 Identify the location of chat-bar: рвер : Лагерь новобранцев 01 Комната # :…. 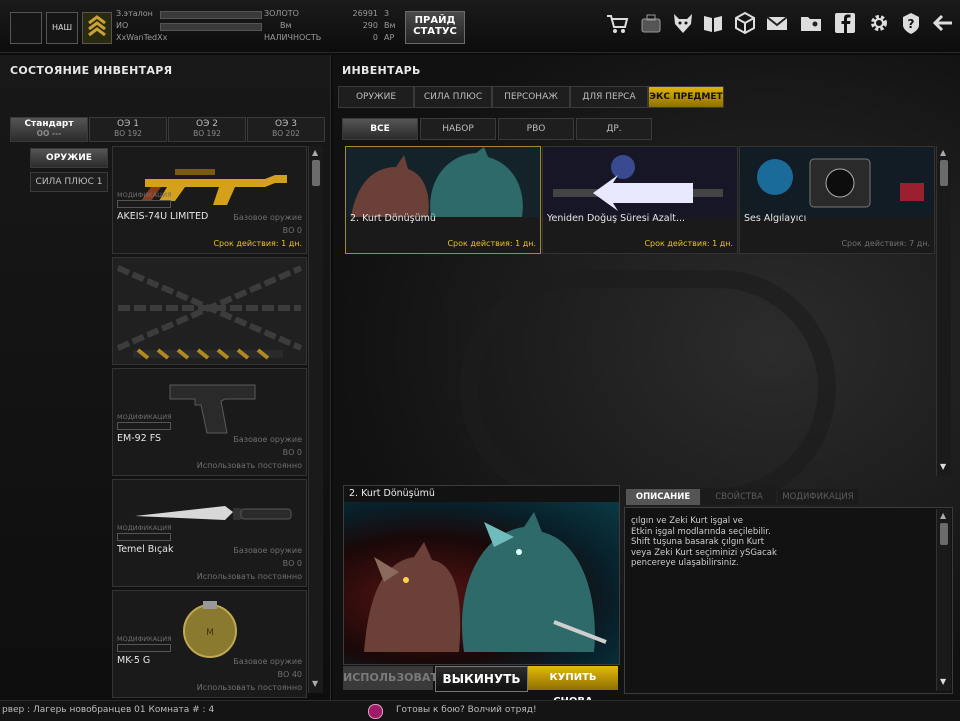
(480, 710).